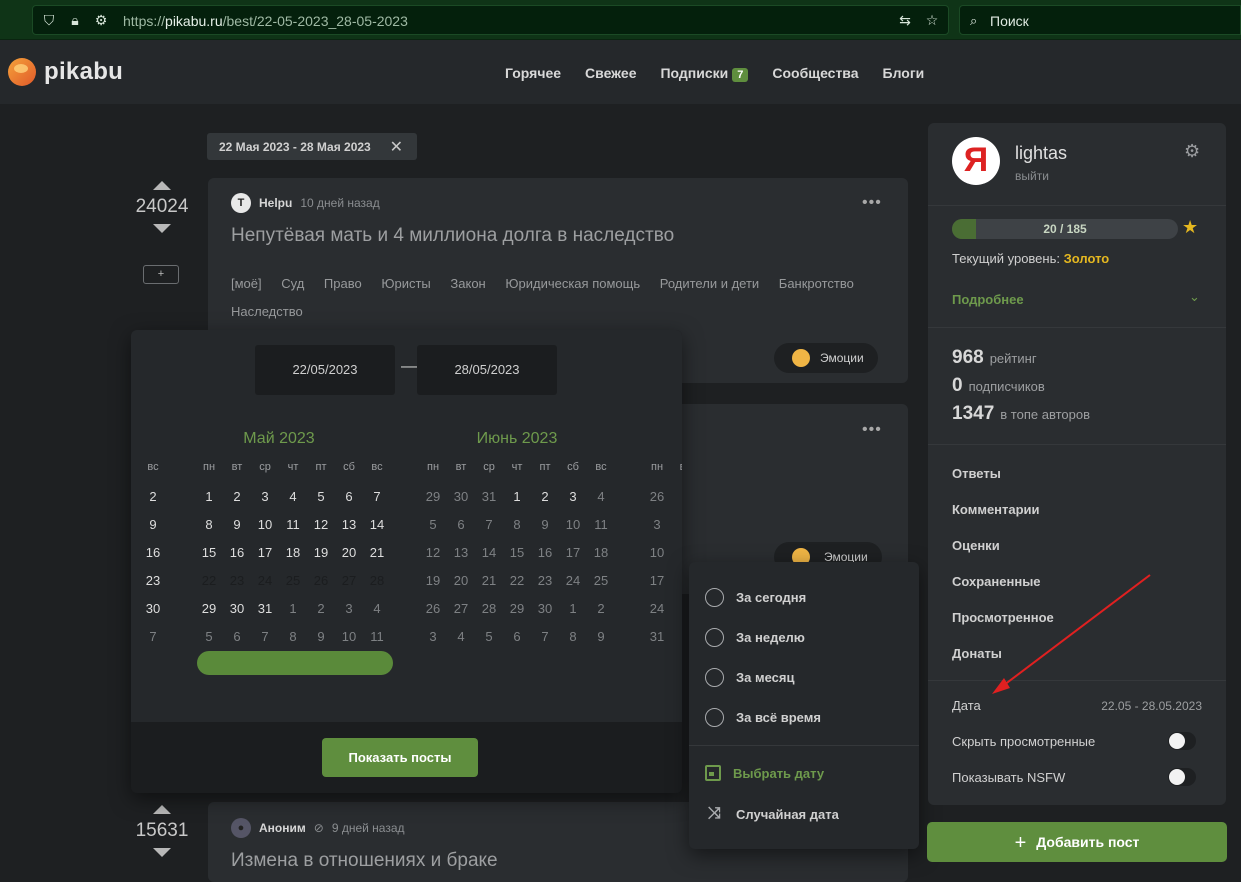  What do you see at coordinates (573, 581) in the screenshot?
I see `calendar-day: 24` at bounding box center [573, 581].